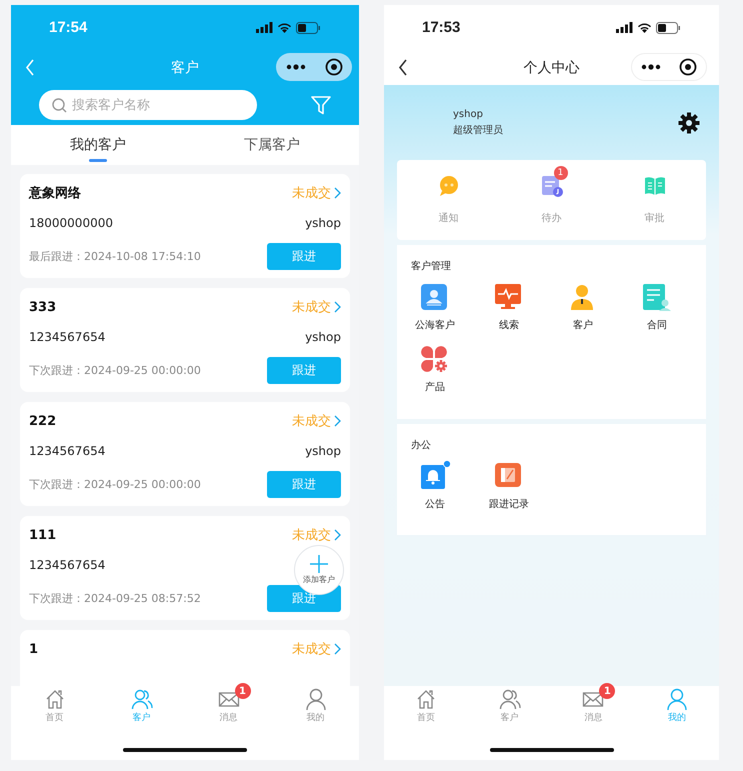 Image resolution: width=743 pixels, height=771 pixels. I want to click on book-icon, so click(655, 186).